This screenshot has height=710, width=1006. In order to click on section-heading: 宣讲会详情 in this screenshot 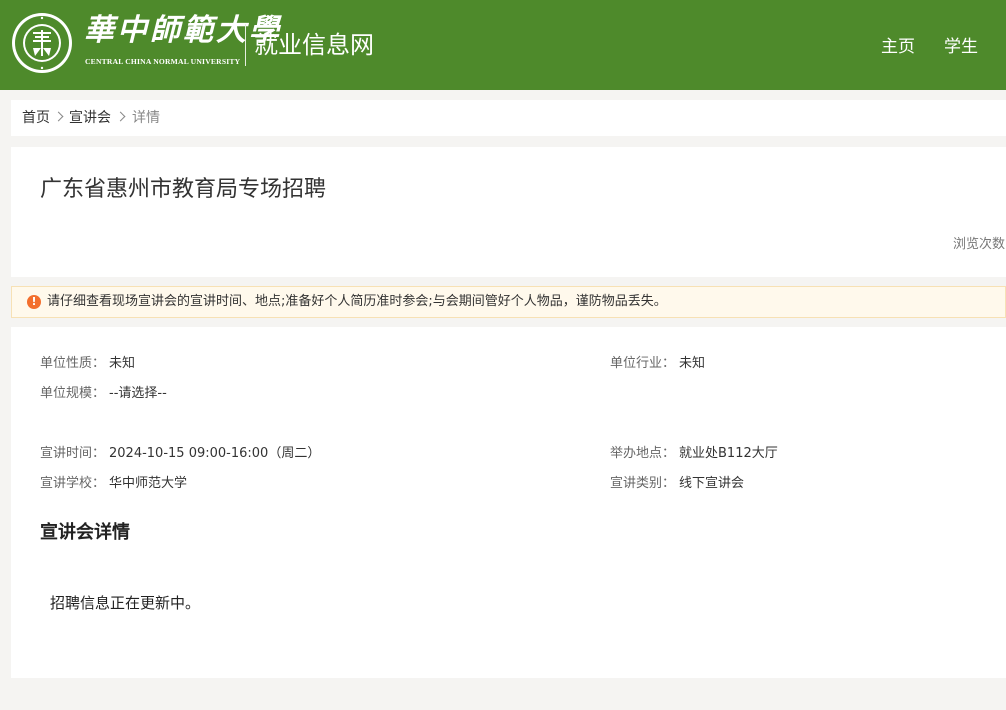, I will do `click(85, 532)`.